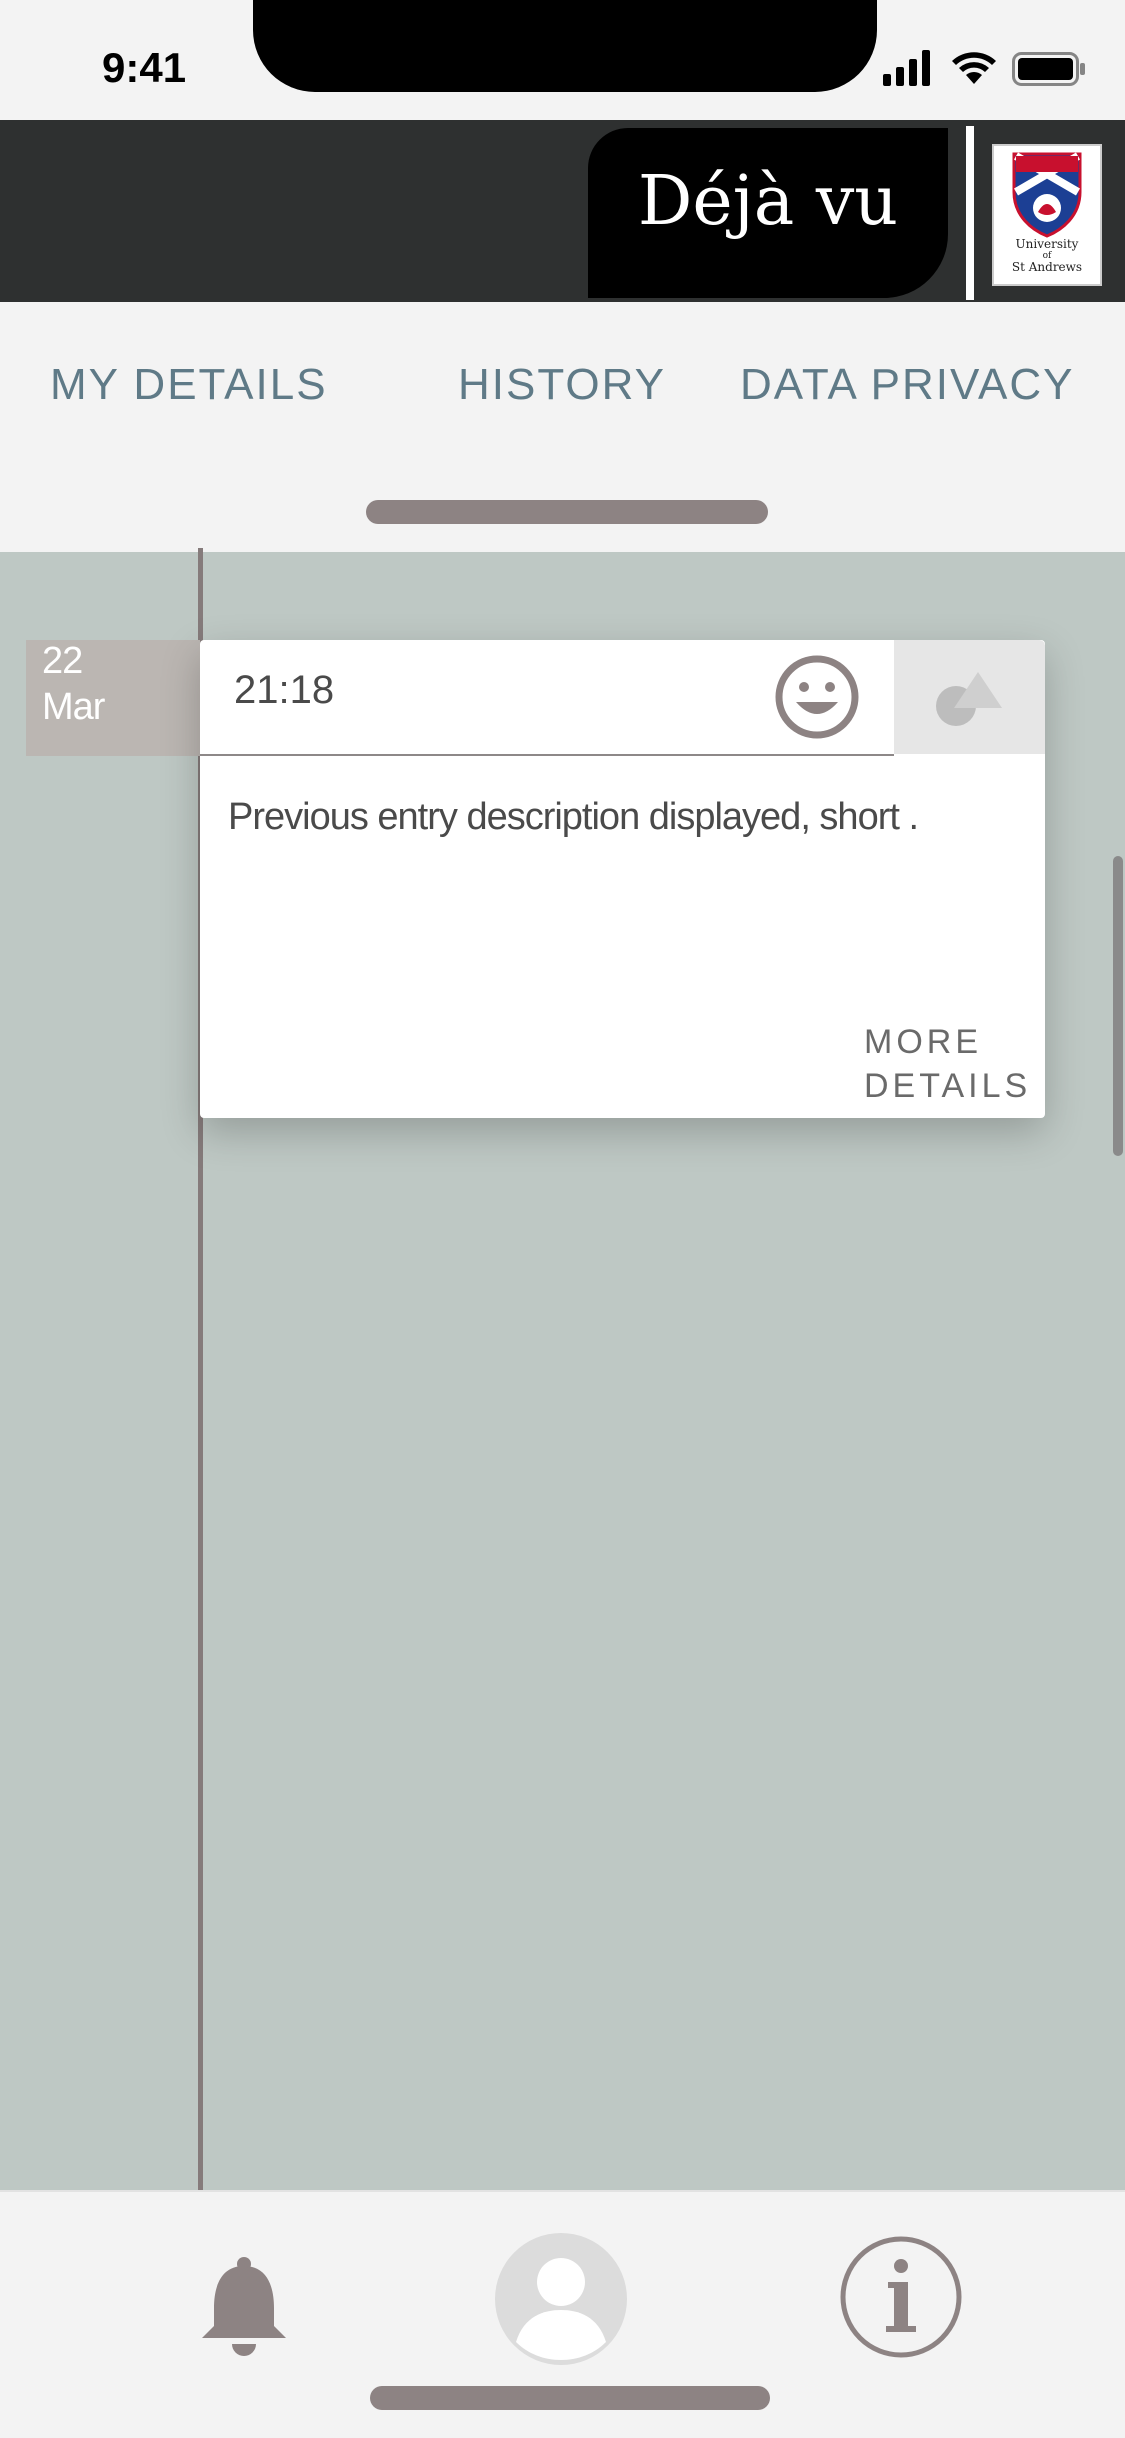  I want to click on entry-date-day: 22, so click(62, 661).